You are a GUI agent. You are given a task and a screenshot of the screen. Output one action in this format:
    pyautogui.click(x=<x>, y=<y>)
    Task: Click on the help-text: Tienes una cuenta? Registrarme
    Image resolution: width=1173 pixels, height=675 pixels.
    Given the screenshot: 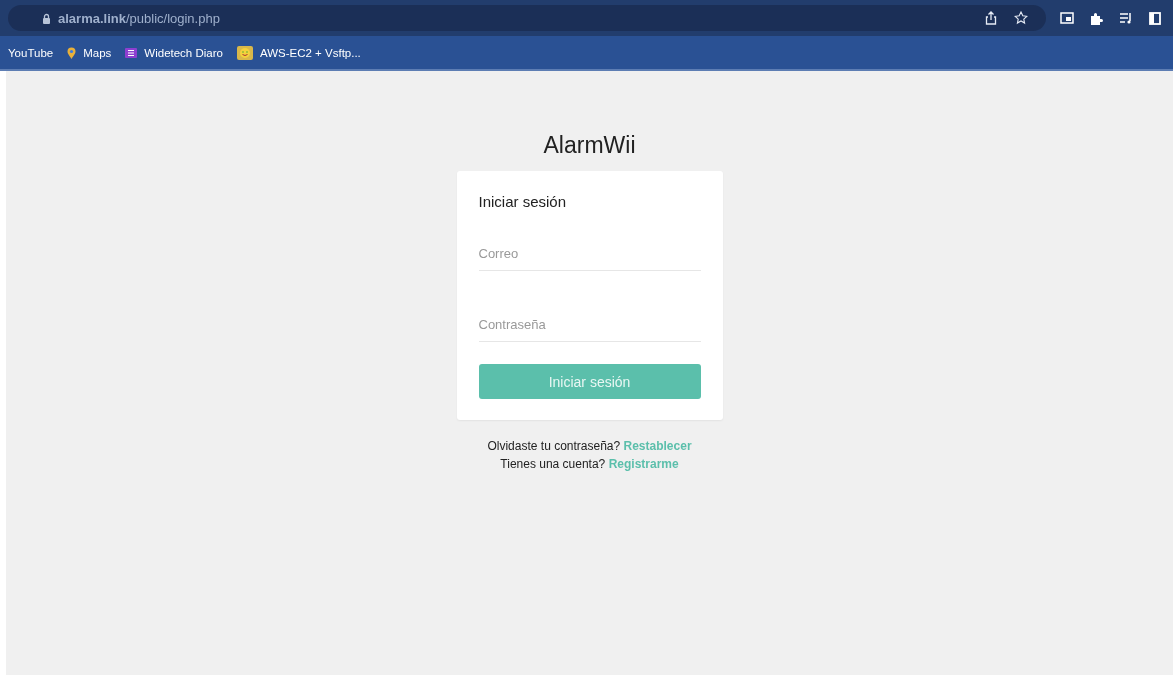 What is the action you would take?
    pyautogui.click(x=589, y=464)
    